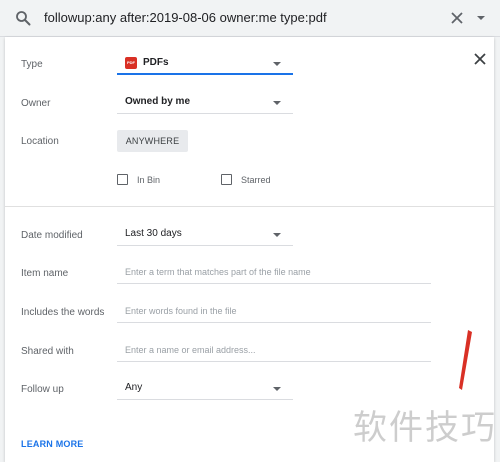 The height and width of the screenshot is (462, 500). I want to click on type-dropdown: PDF PDFs, so click(205, 64).